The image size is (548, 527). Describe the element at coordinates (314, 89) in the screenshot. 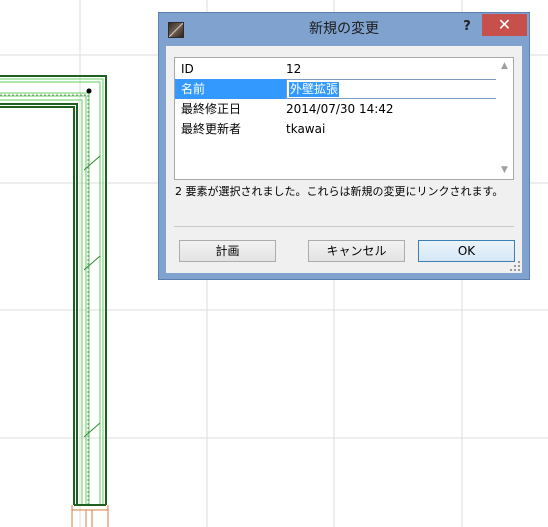

I see `name-edit-value: 外壁拡張` at that location.